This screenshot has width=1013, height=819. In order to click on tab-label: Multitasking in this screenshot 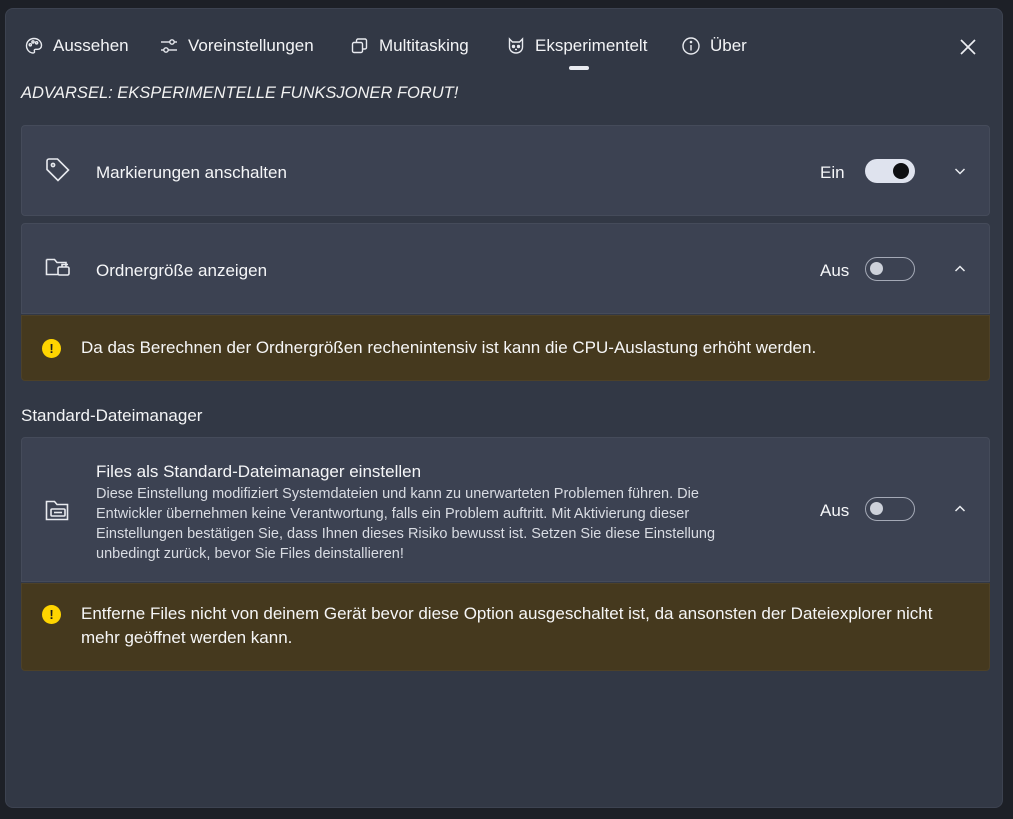, I will do `click(424, 45)`.